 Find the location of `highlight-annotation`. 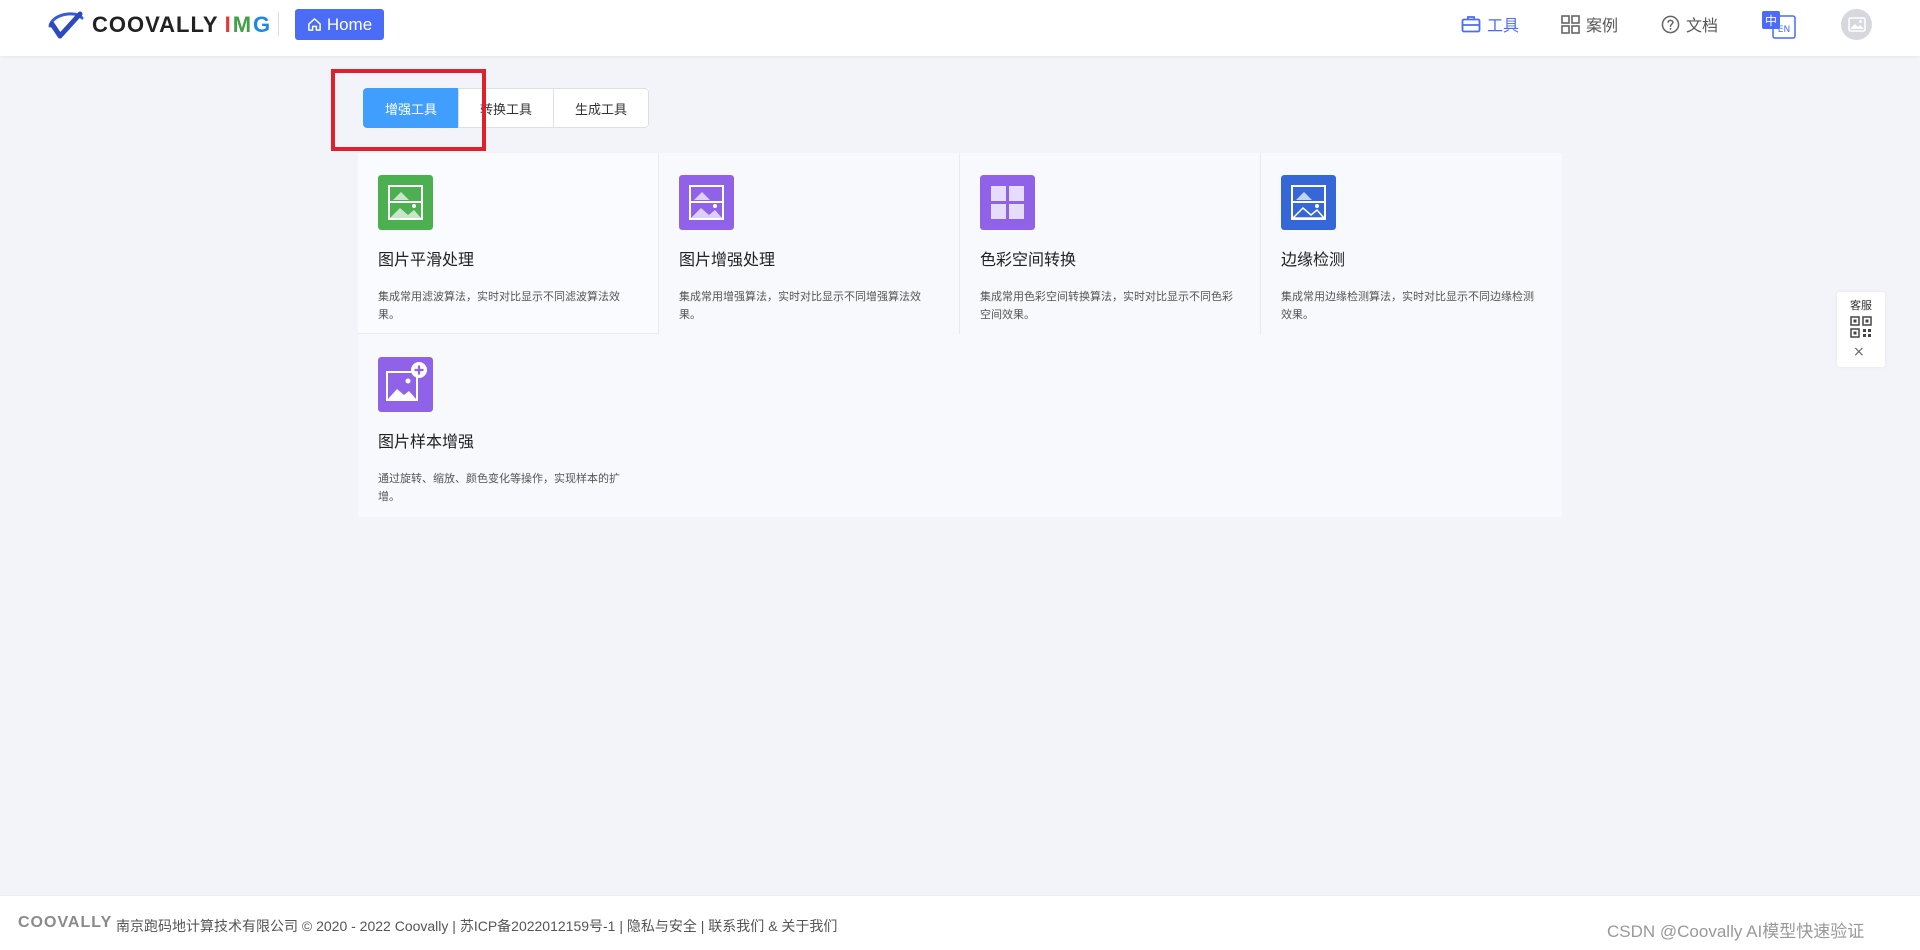

highlight-annotation is located at coordinates (408, 110).